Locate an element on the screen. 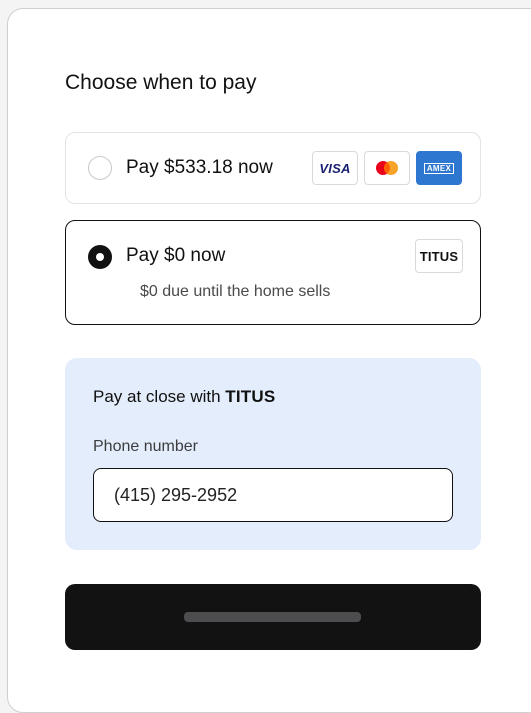  phone-label: Phone number is located at coordinates (145, 446).